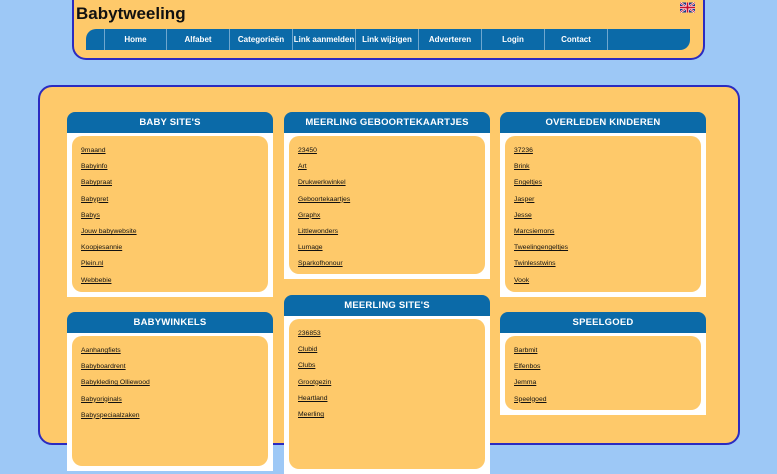 Image resolution: width=777 pixels, height=474 pixels. Describe the element at coordinates (94, 199) in the screenshot. I see `link-babypret: Babypret` at that location.